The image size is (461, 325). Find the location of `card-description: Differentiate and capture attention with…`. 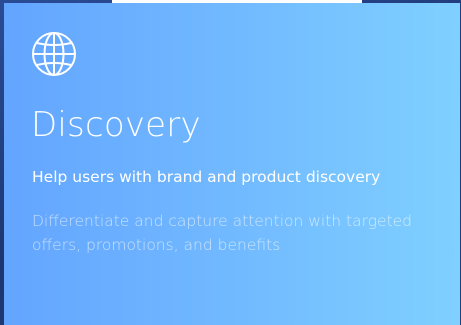

card-description: Differentiate and capture attention with… is located at coordinates (222, 233).